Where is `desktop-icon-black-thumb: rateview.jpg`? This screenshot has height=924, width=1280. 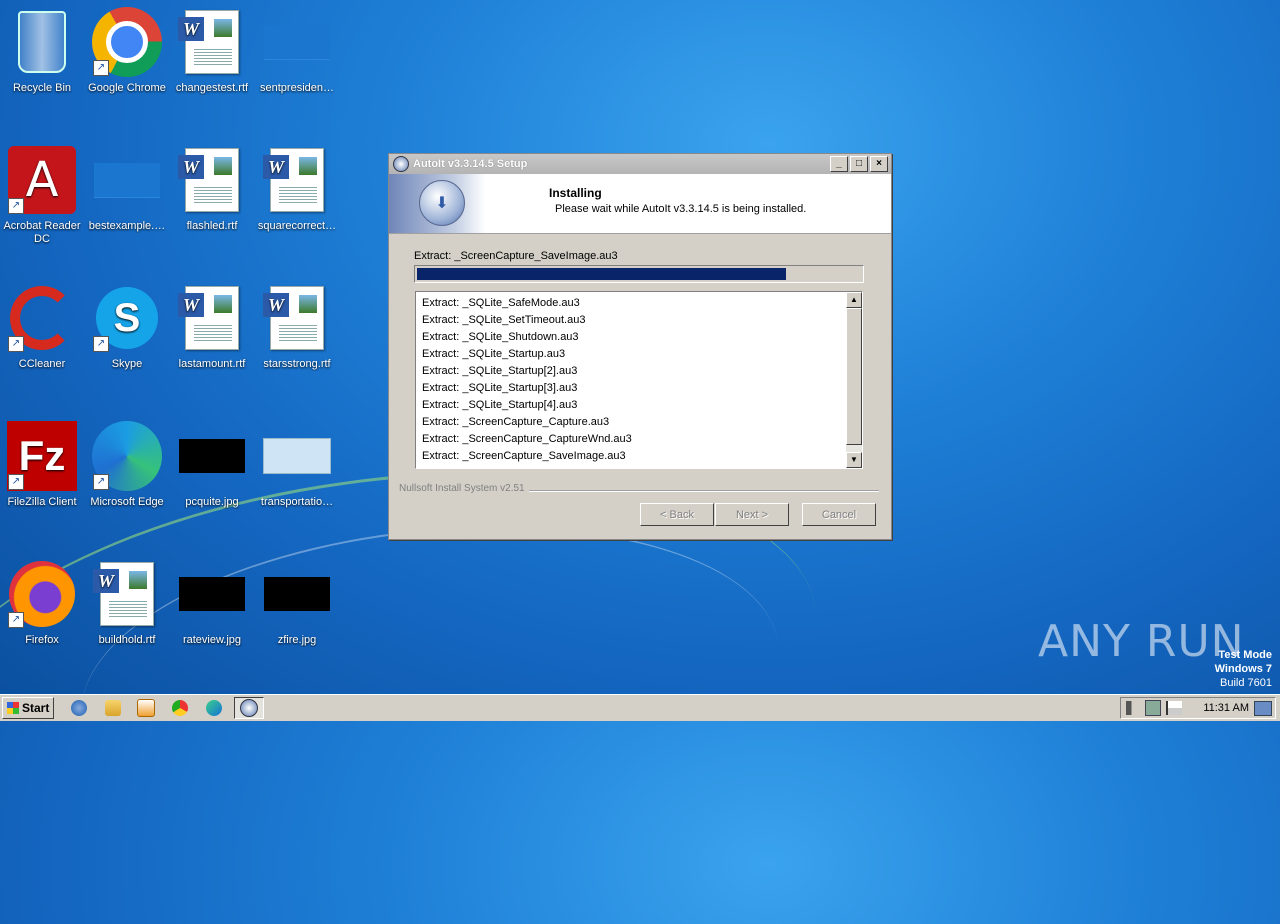
desktop-icon-black-thumb: rateview.jpg is located at coordinates (212, 602).